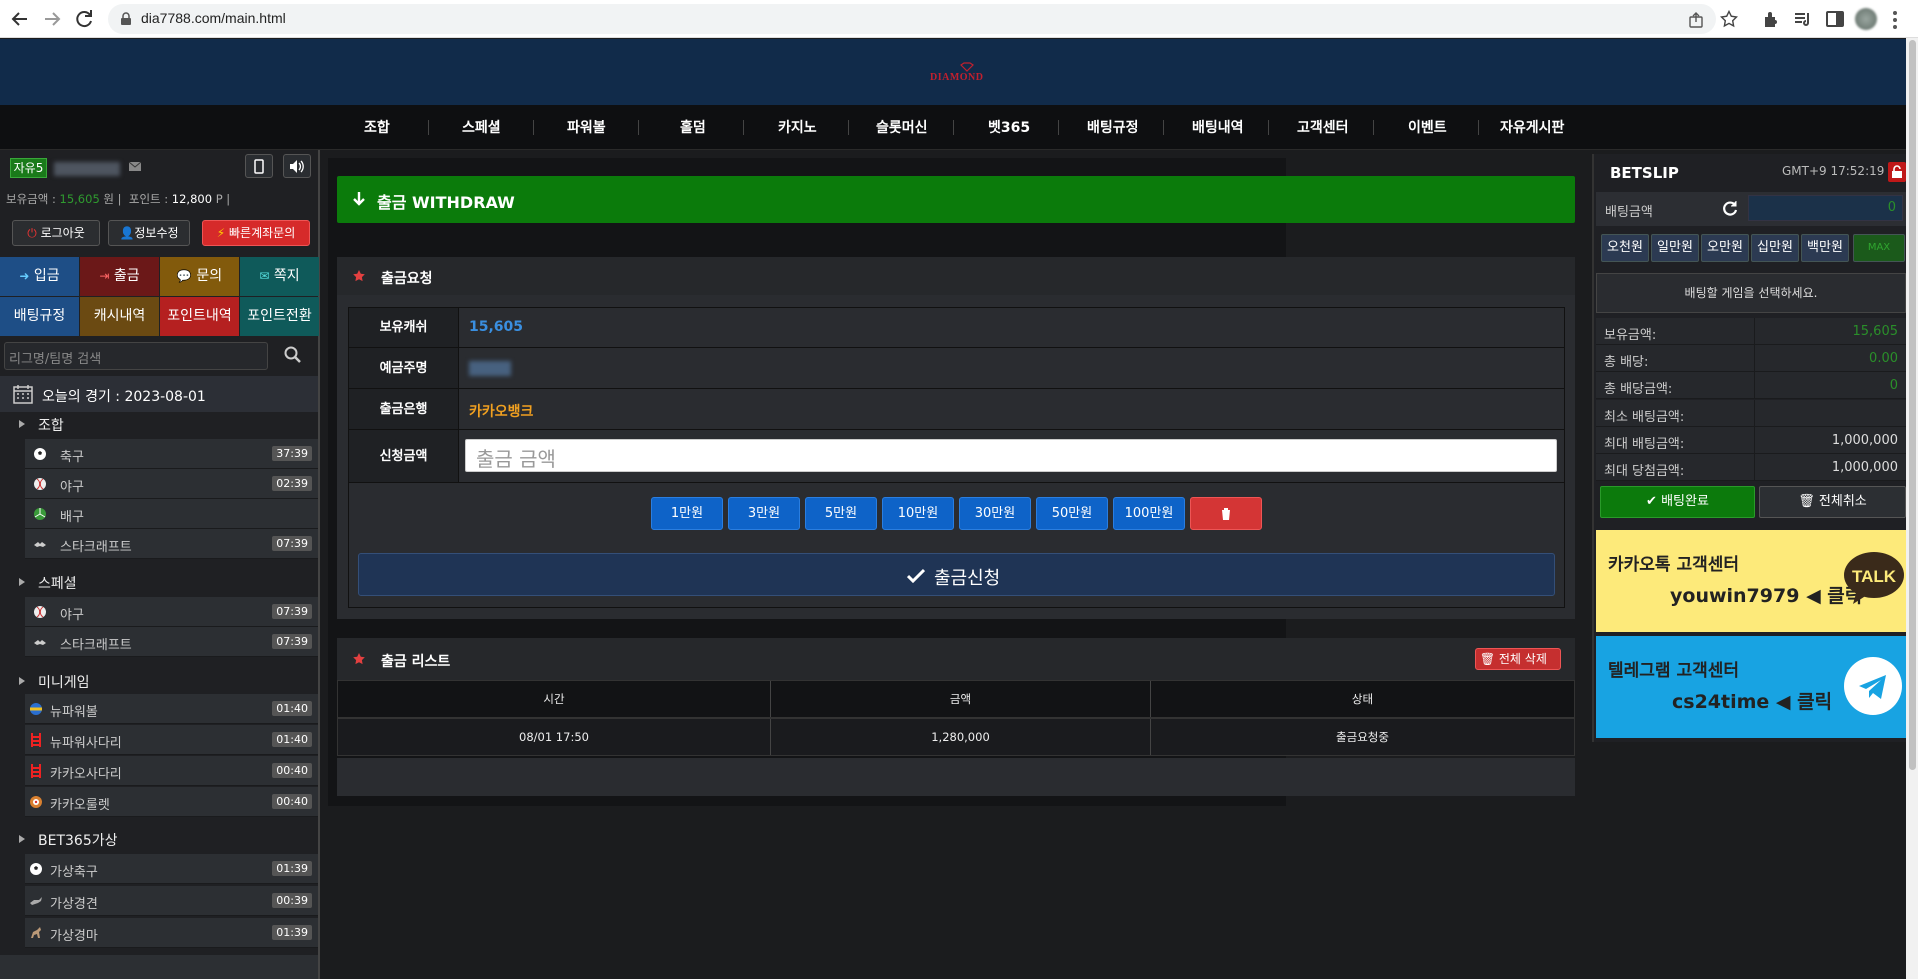  What do you see at coordinates (1766, 596) in the screenshot?
I see `kakao-id: youwin7979 ◀ 클릭` at bounding box center [1766, 596].